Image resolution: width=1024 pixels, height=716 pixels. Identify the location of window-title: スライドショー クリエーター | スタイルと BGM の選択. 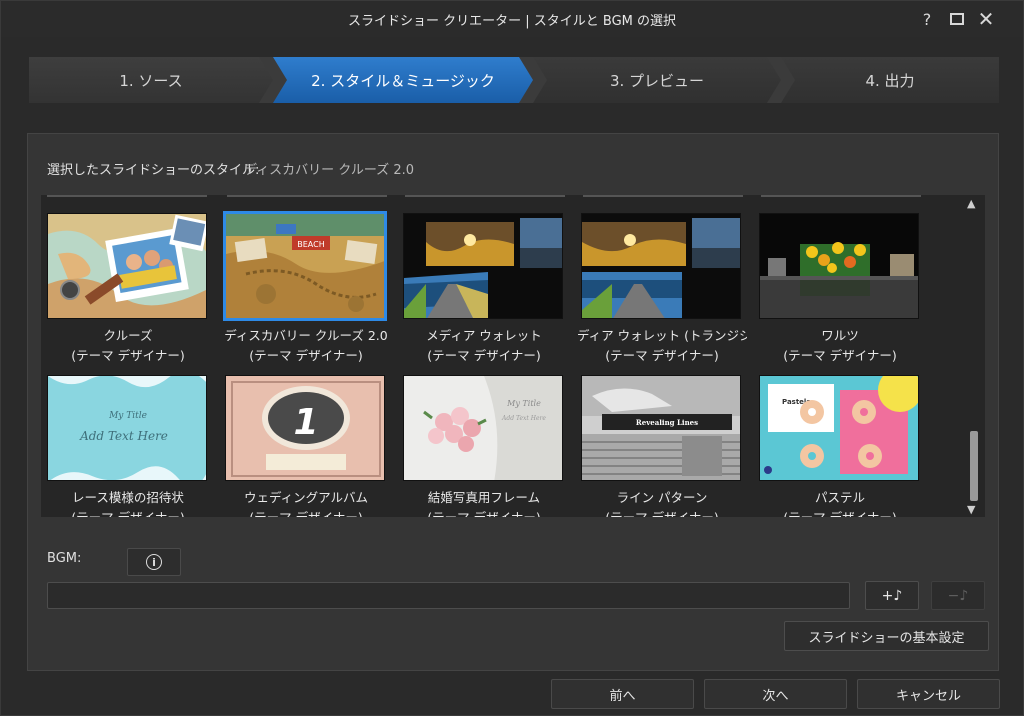
(512, 21).